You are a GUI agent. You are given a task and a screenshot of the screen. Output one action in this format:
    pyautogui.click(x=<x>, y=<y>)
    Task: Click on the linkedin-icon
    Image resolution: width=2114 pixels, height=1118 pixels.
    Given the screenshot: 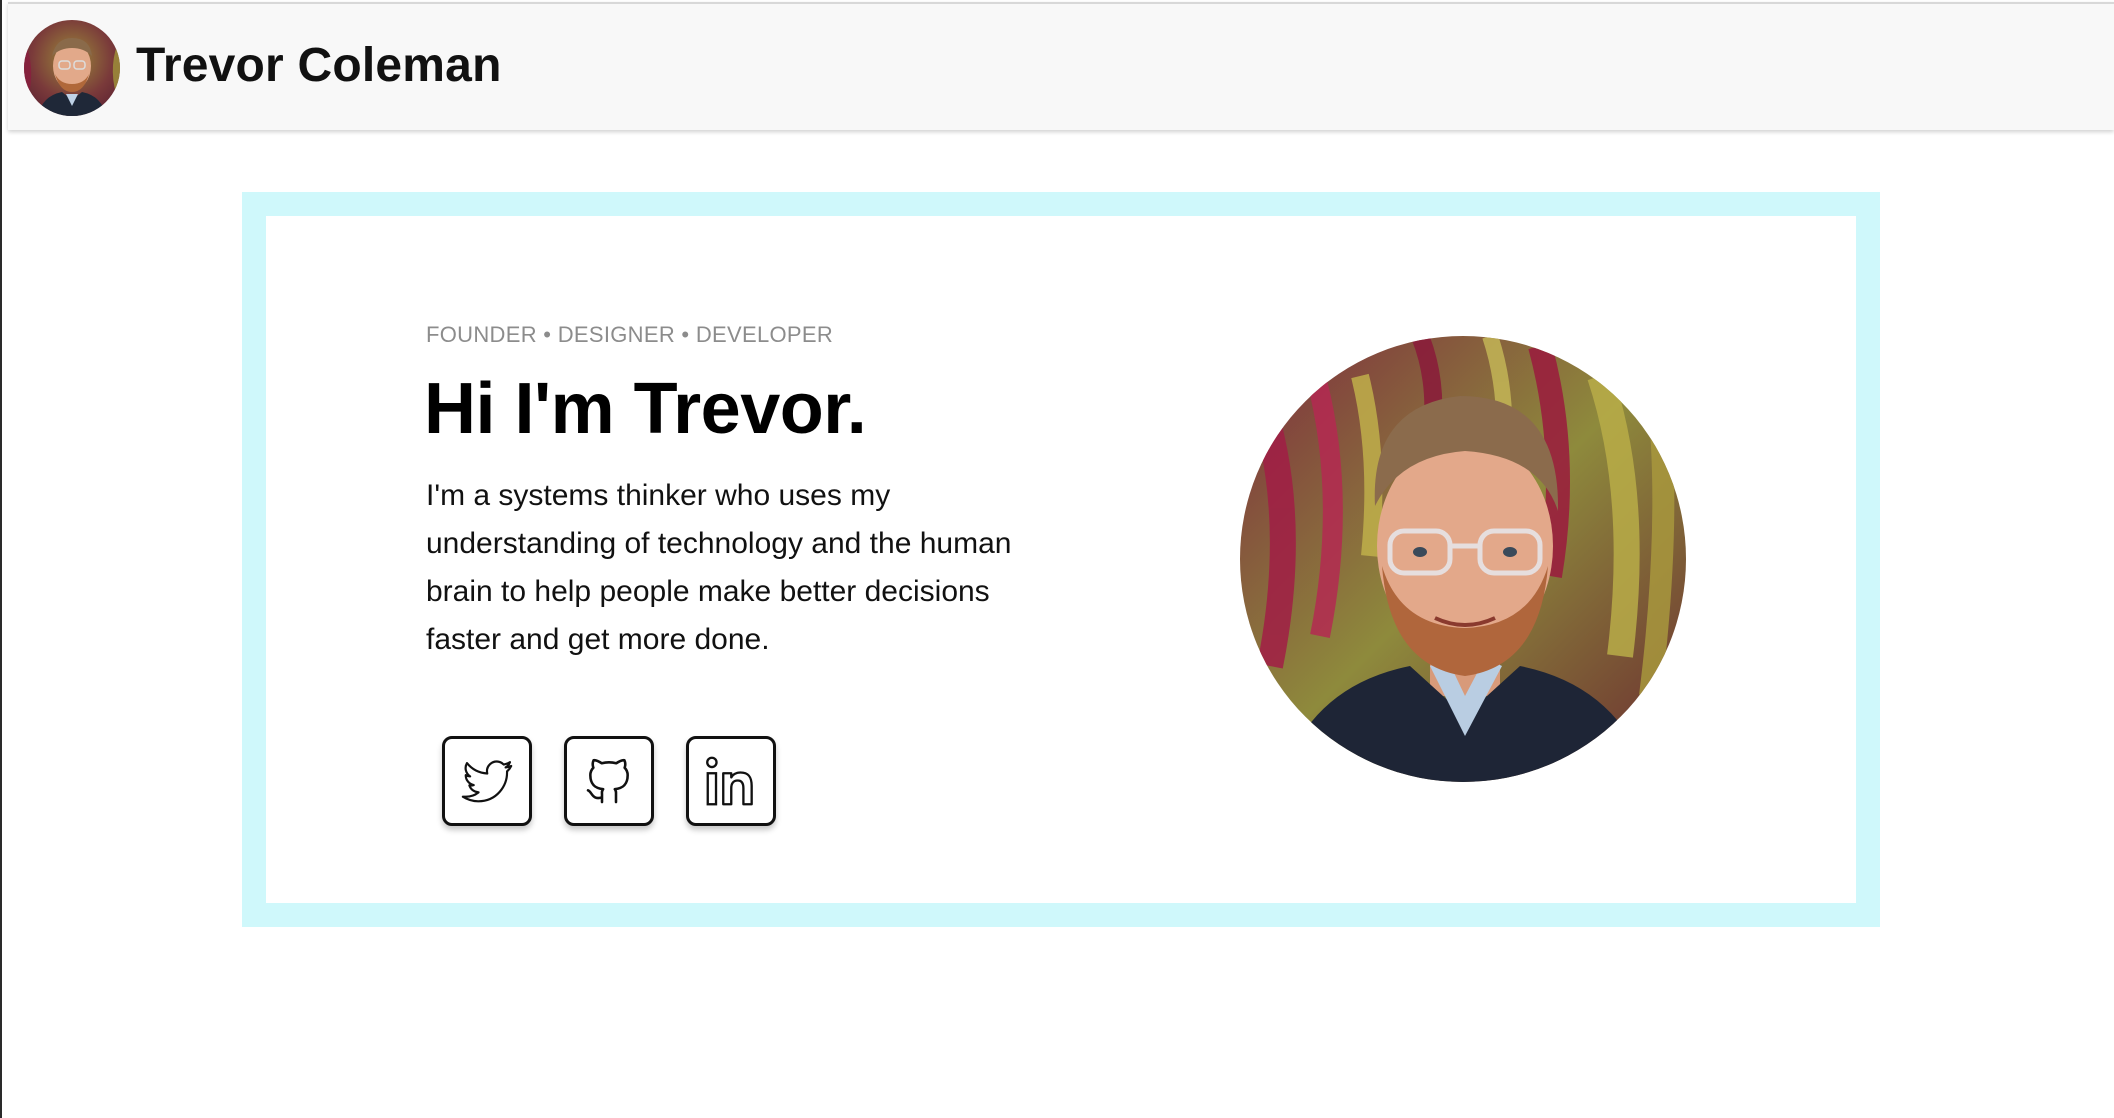 What is the action you would take?
    pyautogui.click(x=729, y=781)
    